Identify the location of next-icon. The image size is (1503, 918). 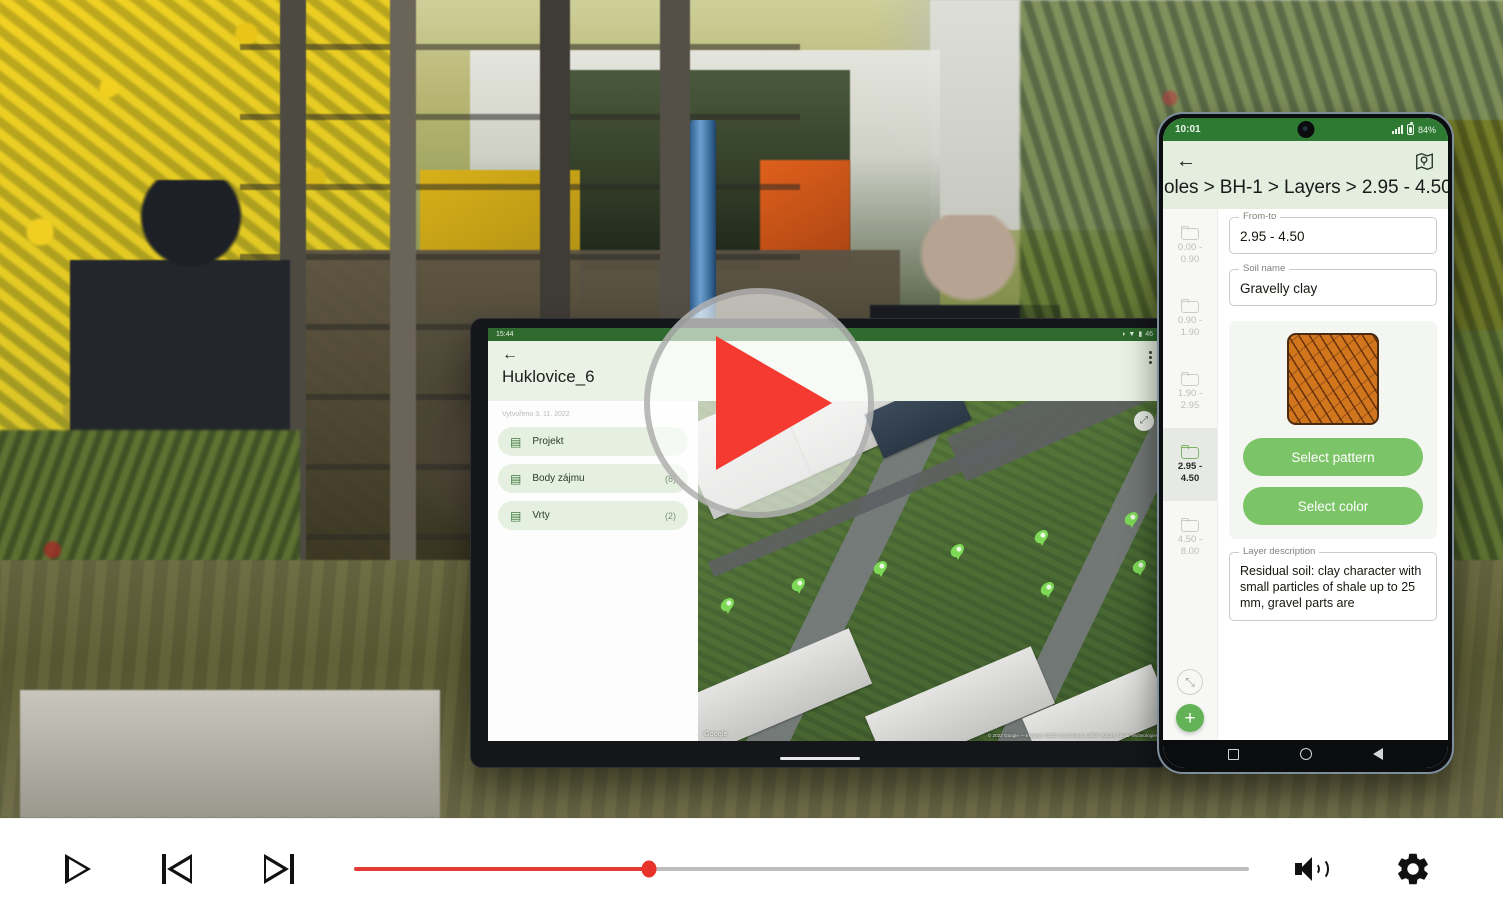
(278, 868).